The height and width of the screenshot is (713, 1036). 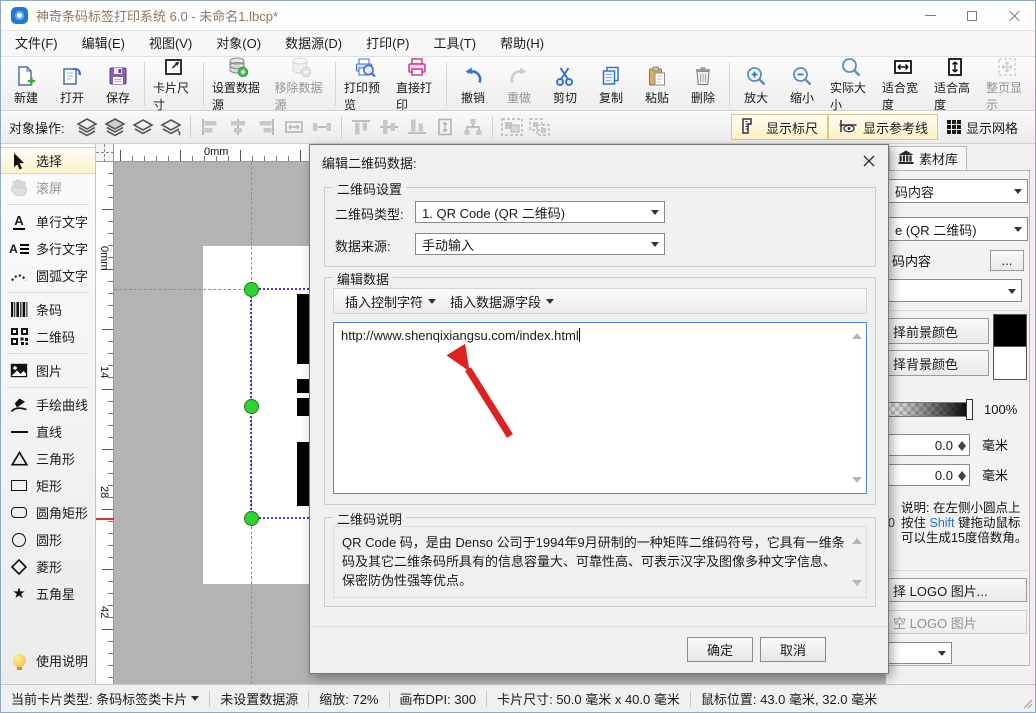 I want to click on tool-single-line-text: A 单行文字, so click(x=48, y=221).